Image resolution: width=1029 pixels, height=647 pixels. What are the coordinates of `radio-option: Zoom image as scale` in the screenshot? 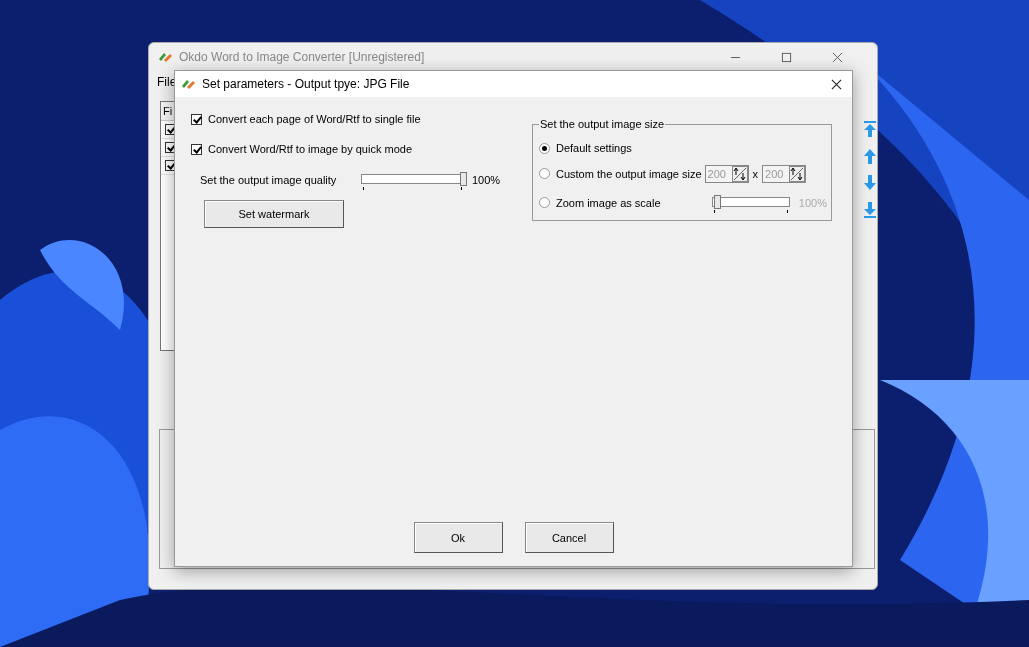 It's located at (614, 202).